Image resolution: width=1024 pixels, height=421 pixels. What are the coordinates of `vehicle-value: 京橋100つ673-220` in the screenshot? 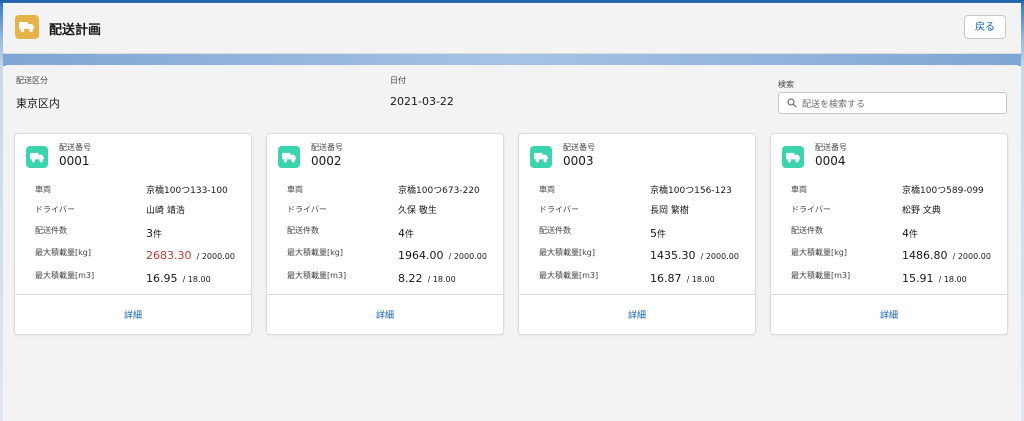 It's located at (439, 191).